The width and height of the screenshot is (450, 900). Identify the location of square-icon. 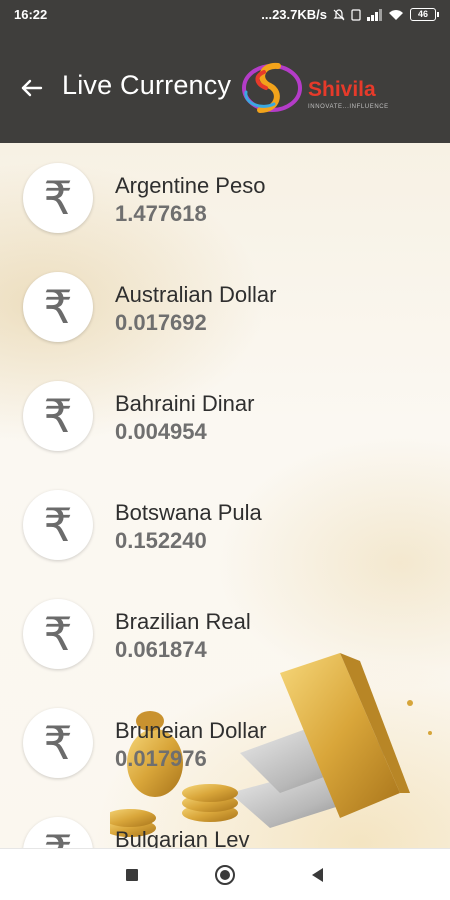
(132, 875).